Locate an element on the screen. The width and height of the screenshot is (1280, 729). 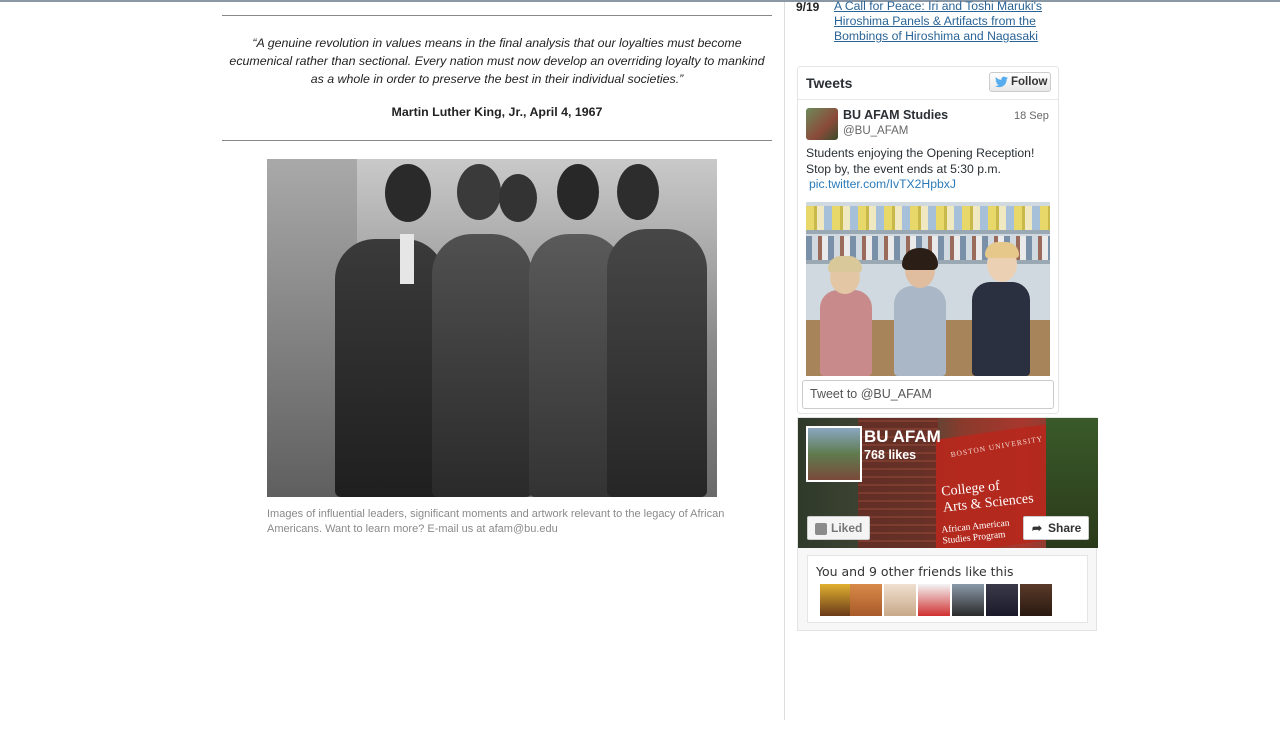
tweet-photo is located at coordinates (928, 289).